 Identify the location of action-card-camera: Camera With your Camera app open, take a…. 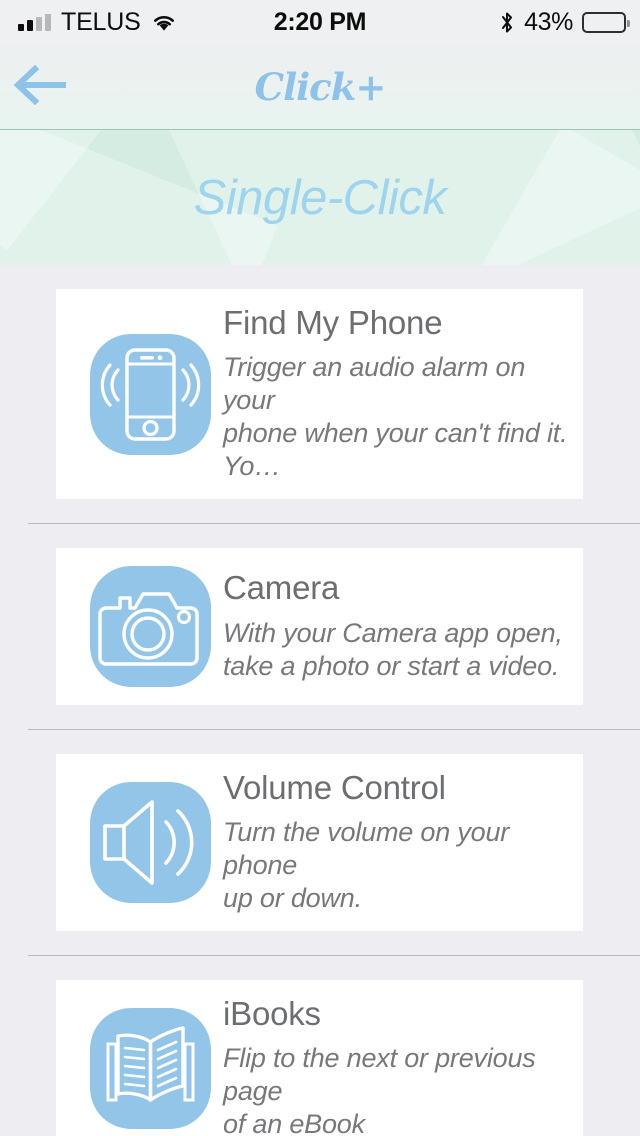
(319, 627).